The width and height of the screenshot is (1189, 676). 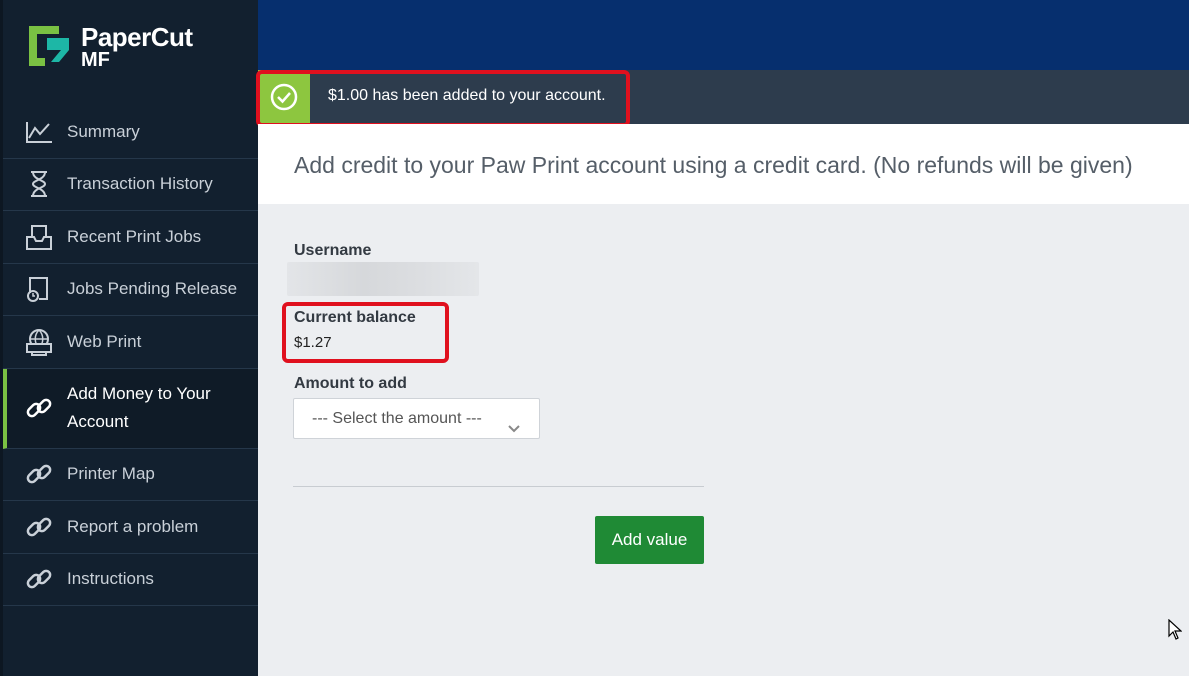 I want to click on papercut-logo-icon, so click(x=49, y=46).